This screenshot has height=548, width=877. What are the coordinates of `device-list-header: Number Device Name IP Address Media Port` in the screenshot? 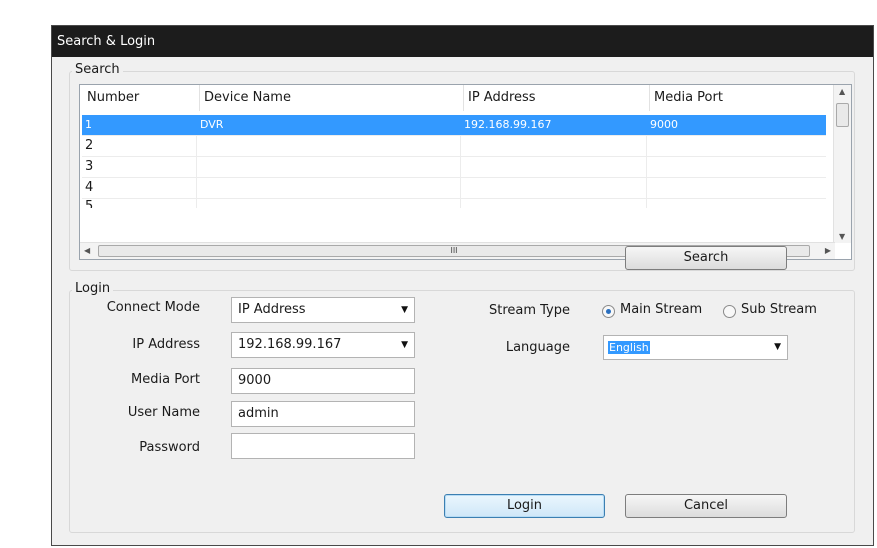 It's located at (454, 98).